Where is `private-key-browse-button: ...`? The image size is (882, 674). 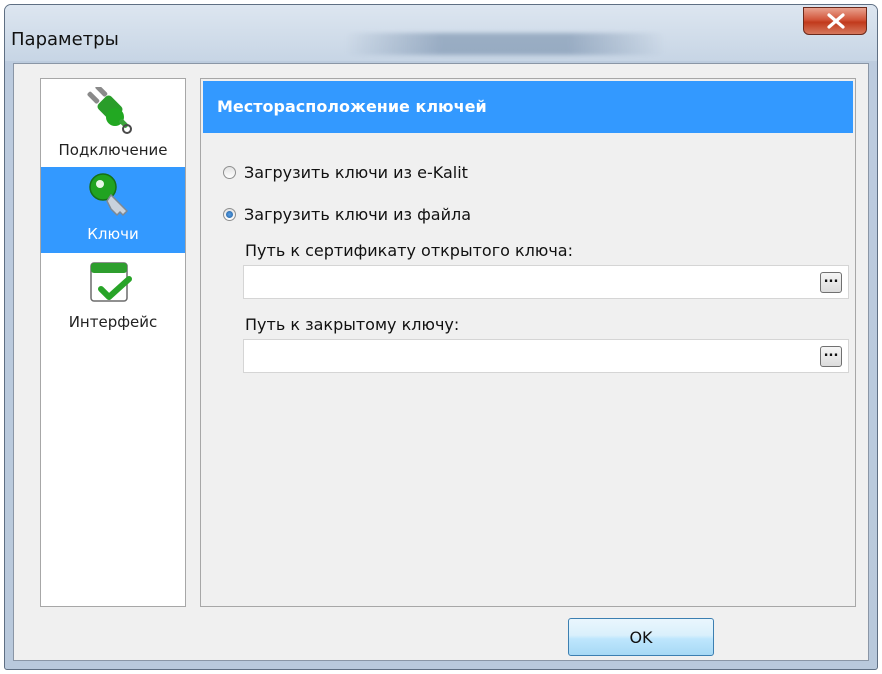 private-key-browse-button: ... is located at coordinates (831, 356).